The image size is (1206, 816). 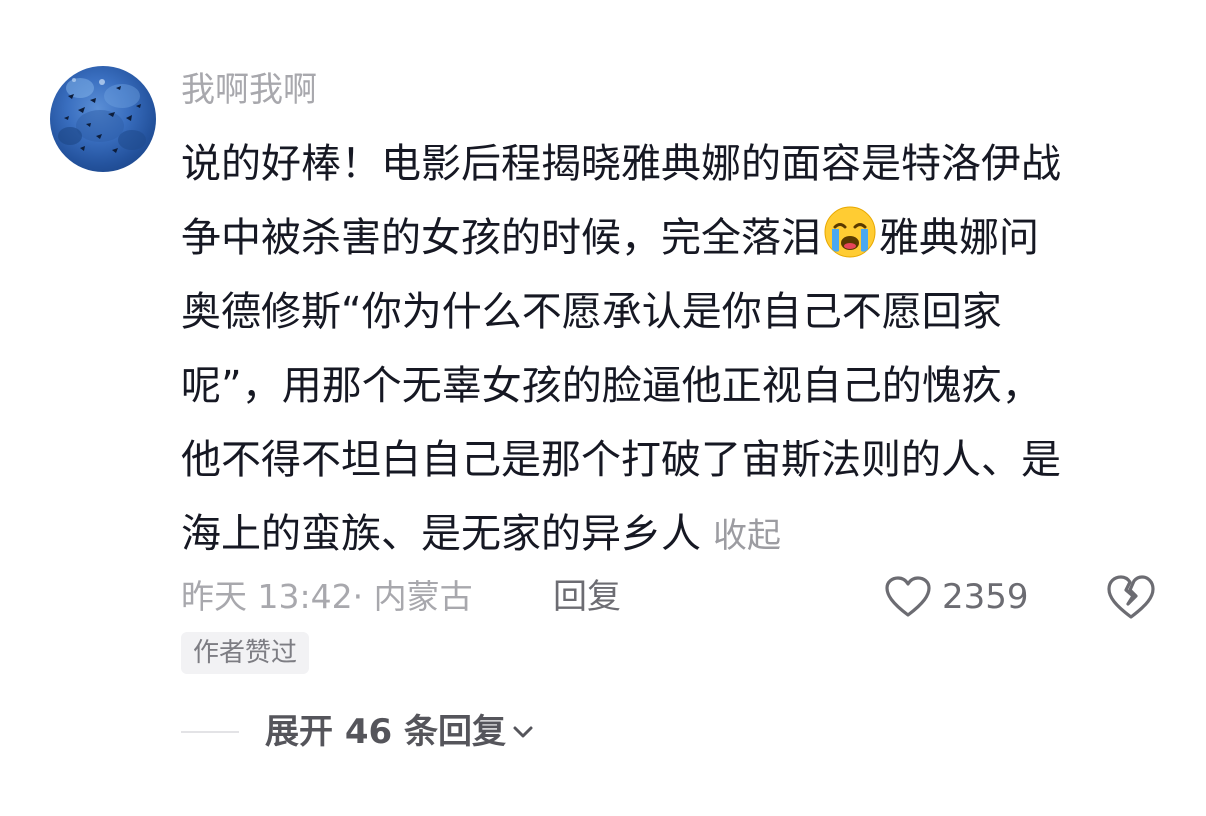 I want to click on comment-text-line: 呢”，用那个无辜女孩的脸逼他正视自己的愧疚，, so click(x=611, y=386).